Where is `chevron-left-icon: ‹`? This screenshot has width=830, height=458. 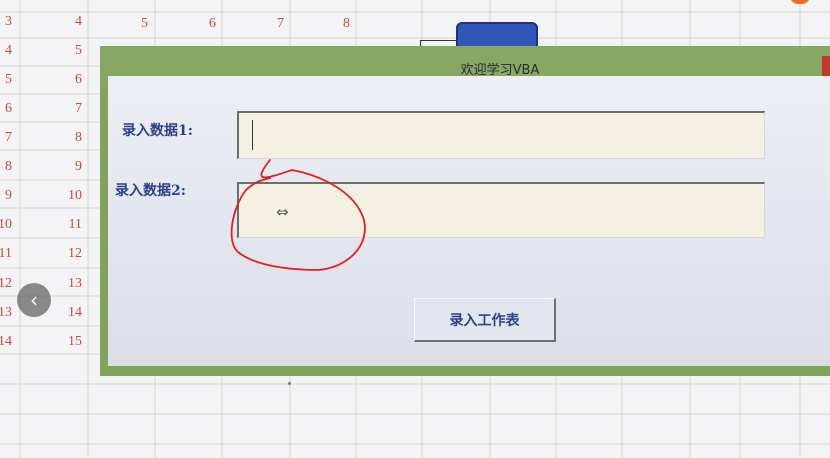 chevron-left-icon: ‹ is located at coordinates (34, 300).